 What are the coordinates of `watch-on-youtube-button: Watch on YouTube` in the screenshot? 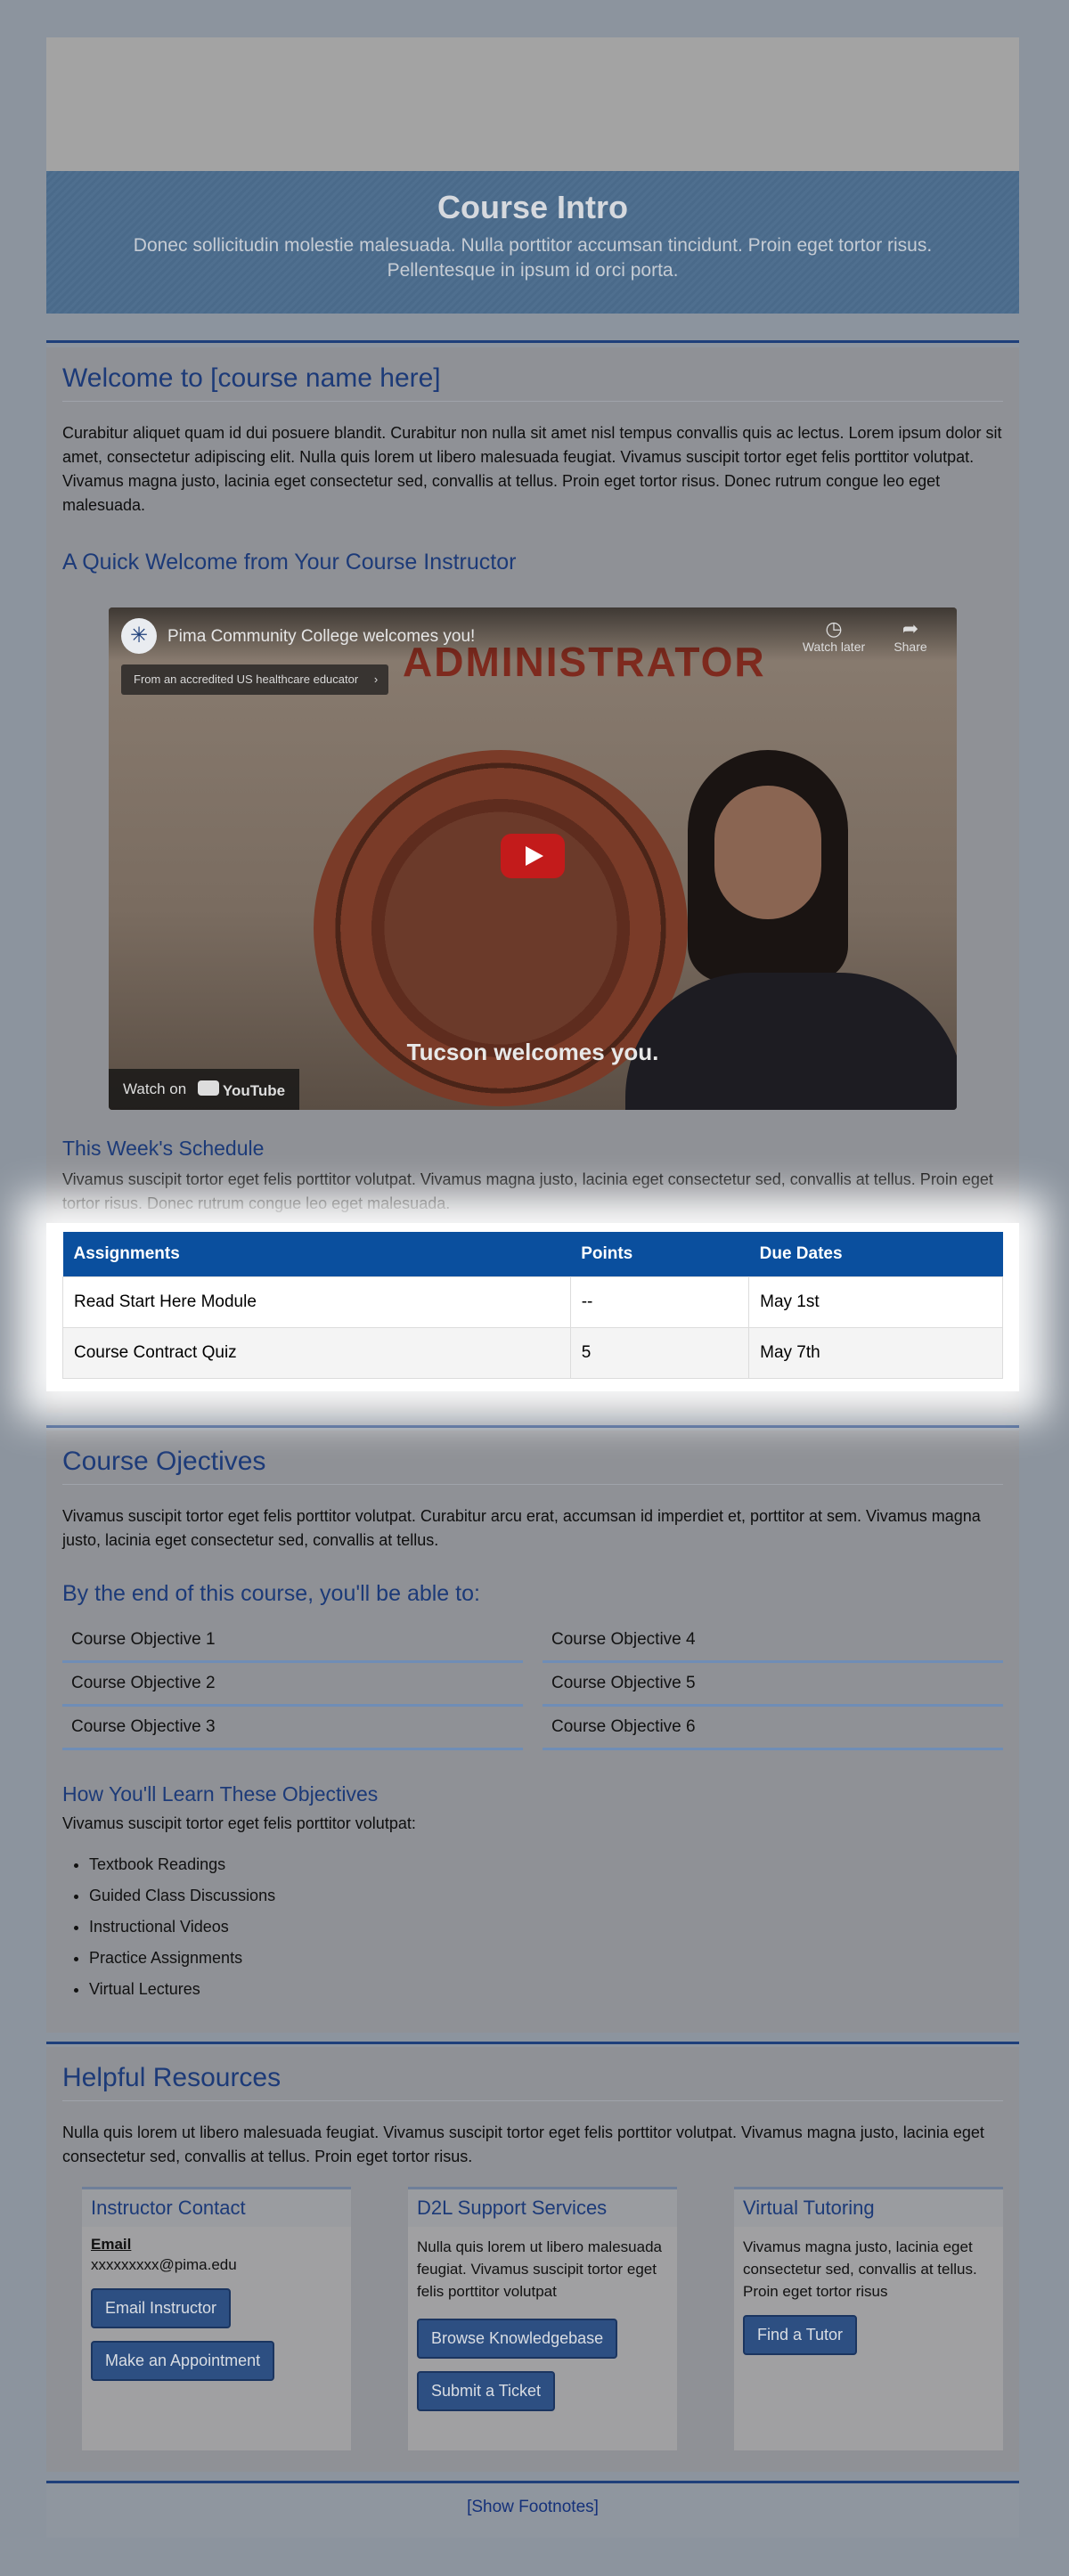 It's located at (204, 1090).